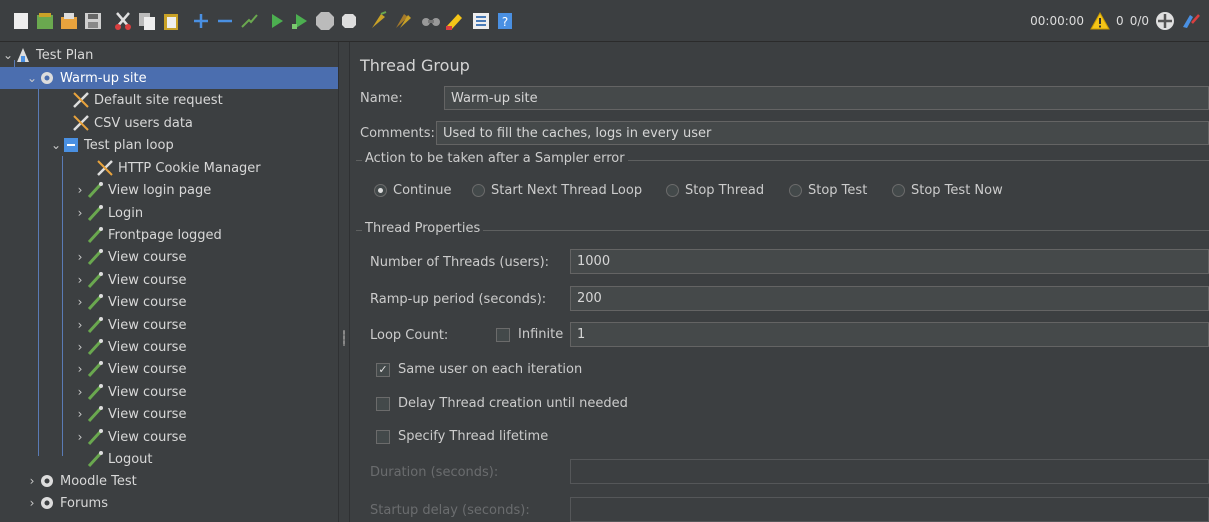  What do you see at coordinates (581, 334) in the screenshot?
I see `loop-count-value: 1` at bounding box center [581, 334].